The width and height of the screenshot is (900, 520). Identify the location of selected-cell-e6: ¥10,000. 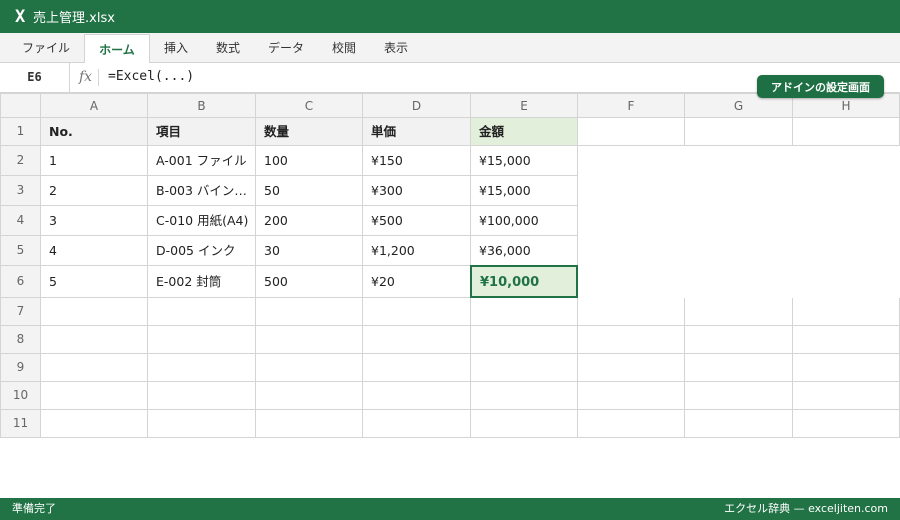
(524, 281).